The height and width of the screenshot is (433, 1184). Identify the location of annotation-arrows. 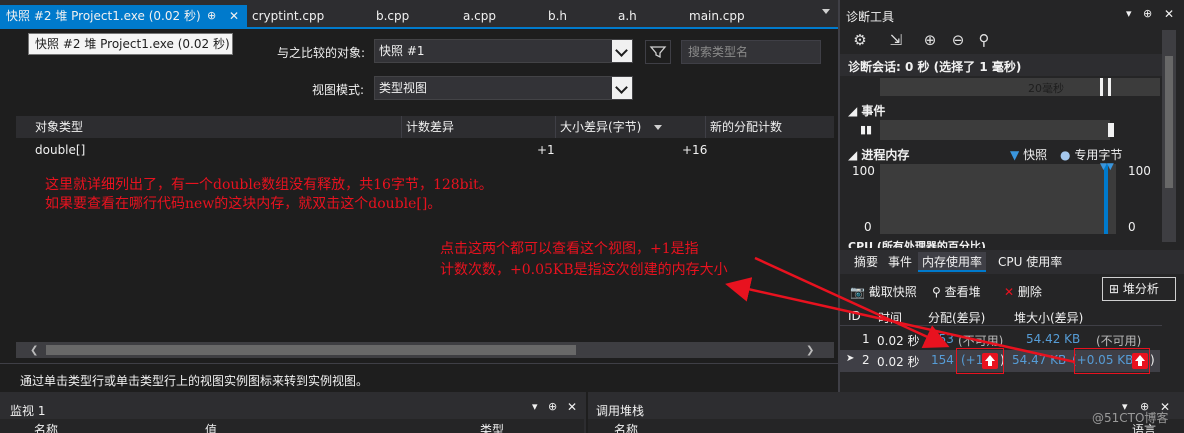
(900, 310).